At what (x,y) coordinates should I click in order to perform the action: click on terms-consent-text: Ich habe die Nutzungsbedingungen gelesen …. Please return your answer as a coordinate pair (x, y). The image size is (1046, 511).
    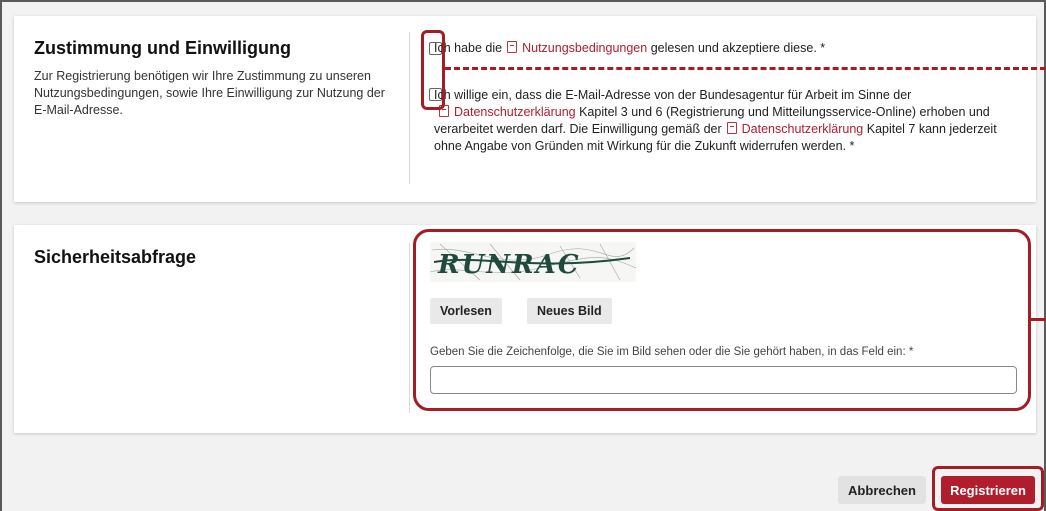
    Looking at the image, I should click on (729, 48).